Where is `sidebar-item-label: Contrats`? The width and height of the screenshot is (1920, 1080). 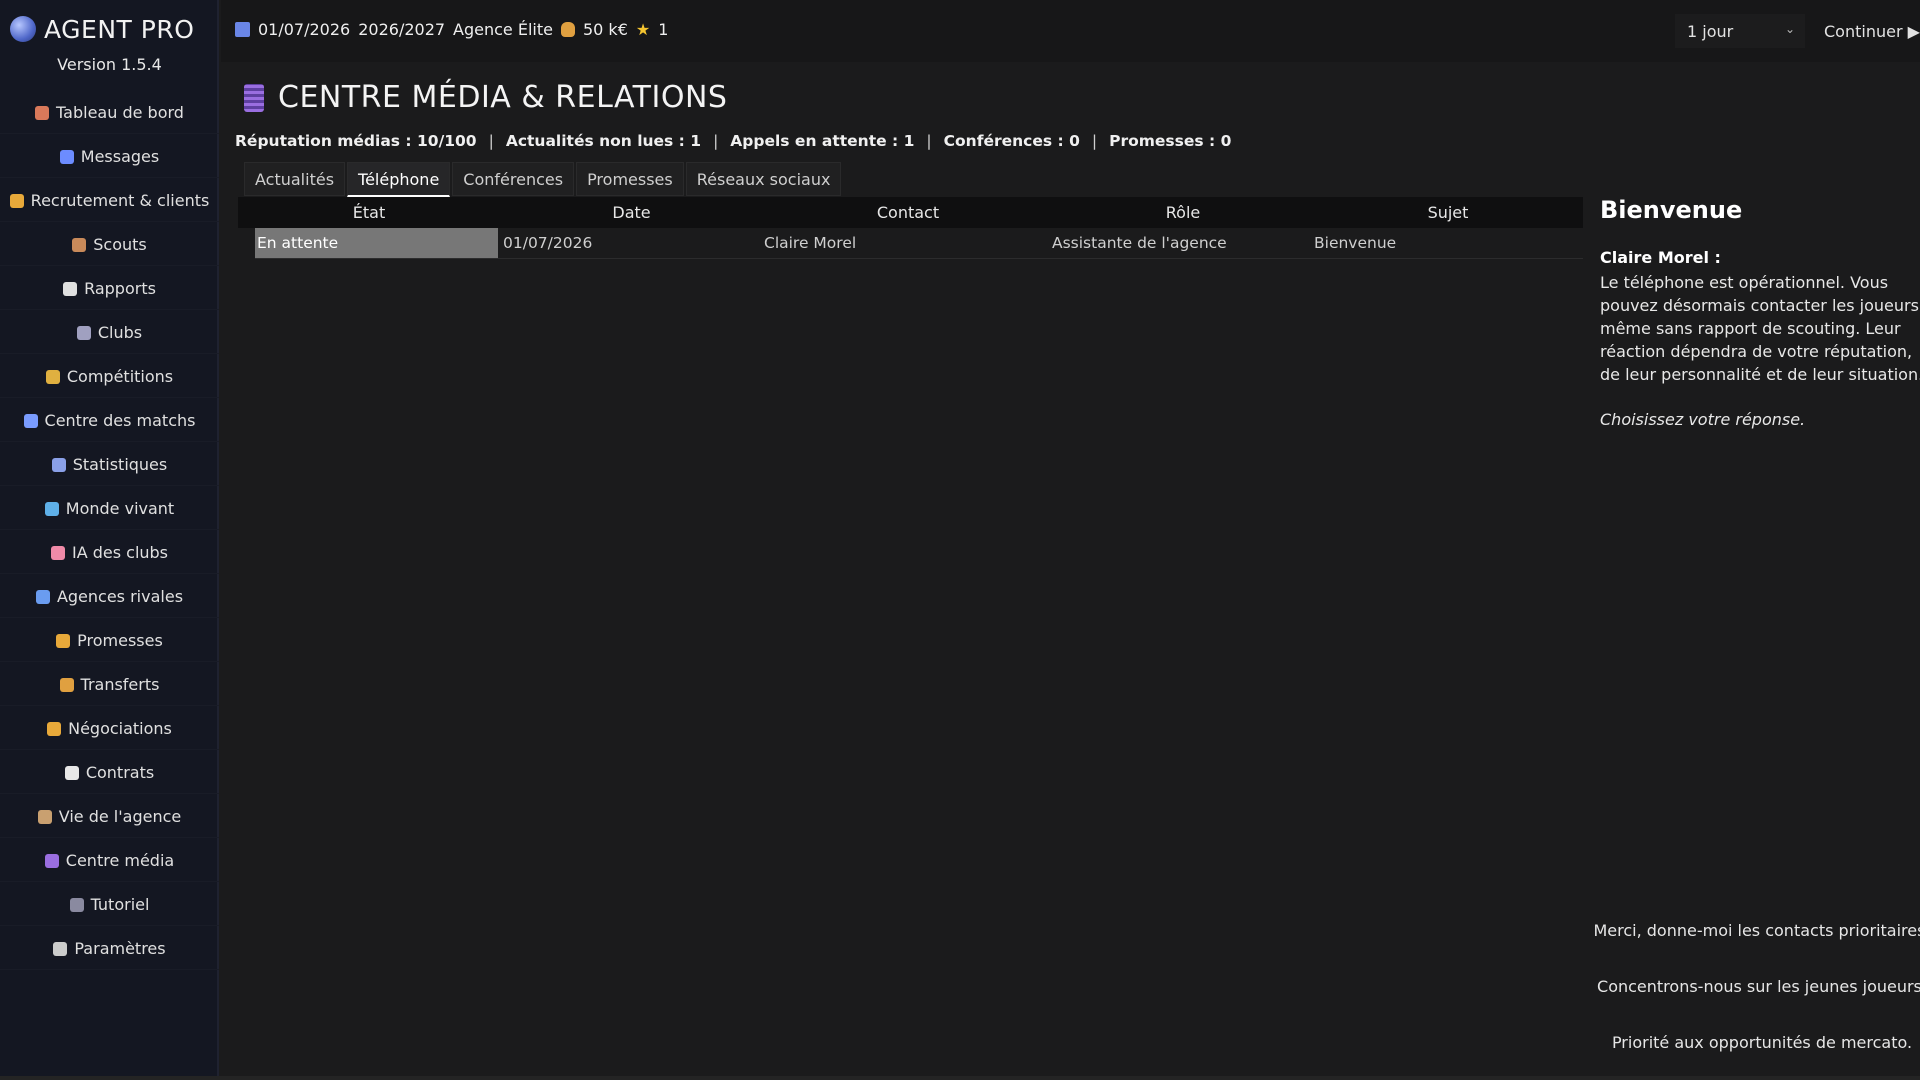
sidebar-item-label: Contrats is located at coordinates (120, 772).